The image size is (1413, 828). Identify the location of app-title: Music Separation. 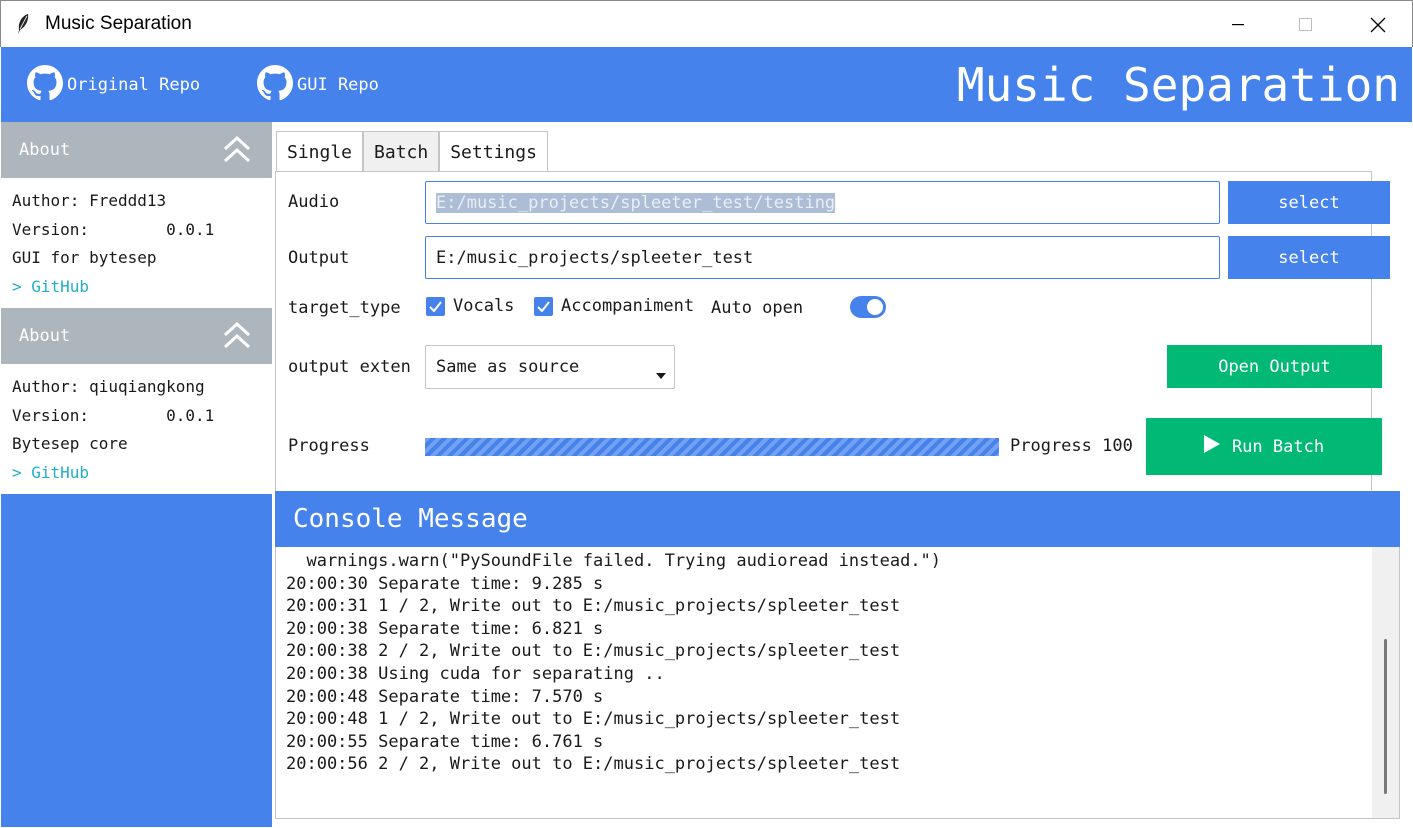
(1178, 85).